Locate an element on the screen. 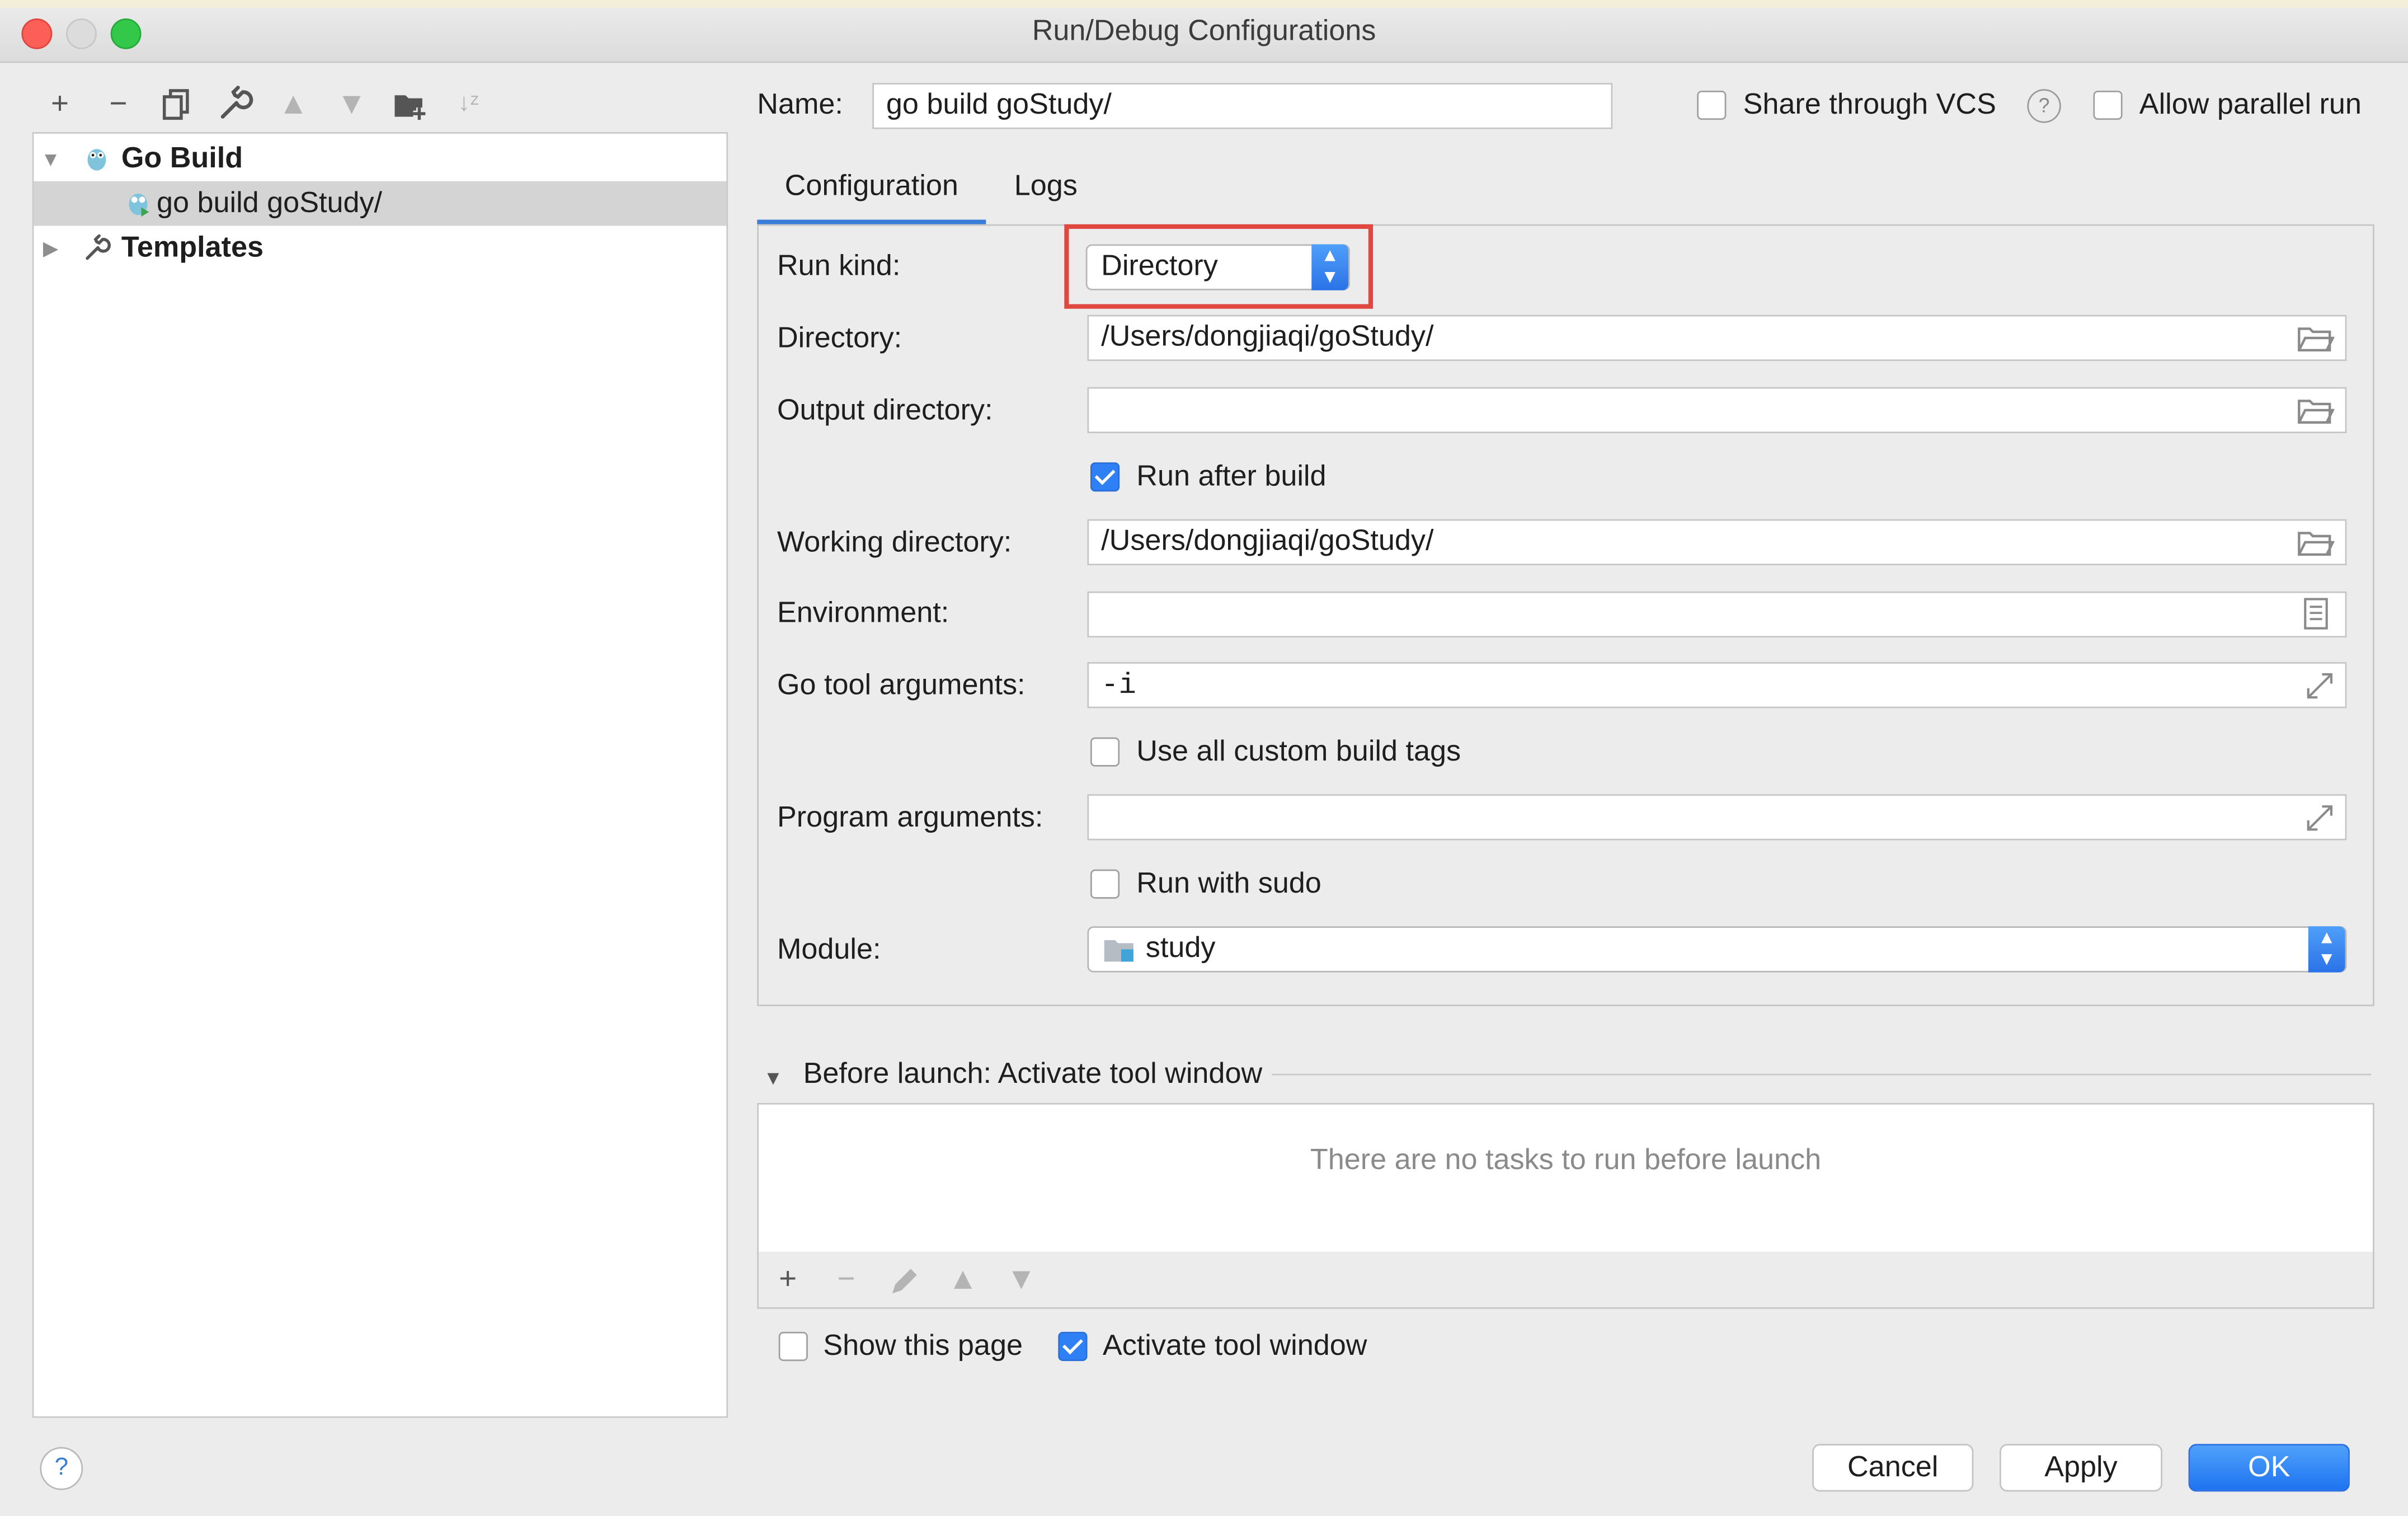 The height and width of the screenshot is (1516, 2408). run-with-sudo-checkbox is located at coordinates (1105, 884).